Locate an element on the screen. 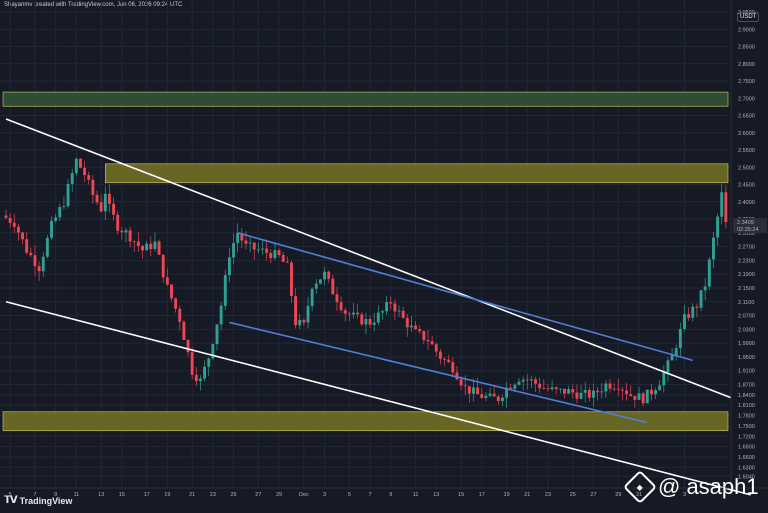 The height and width of the screenshot is (513, 768). y-tick-label: 2.2700 is located at coordinates (746, 248).